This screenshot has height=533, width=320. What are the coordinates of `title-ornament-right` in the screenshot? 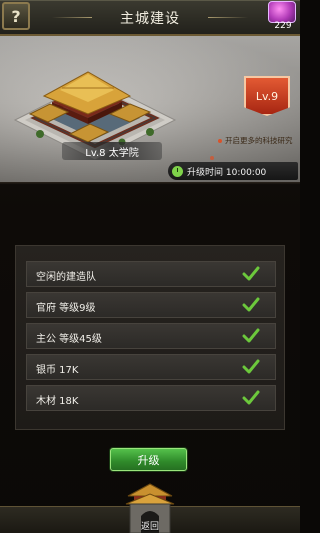 It's located at (228, 17).